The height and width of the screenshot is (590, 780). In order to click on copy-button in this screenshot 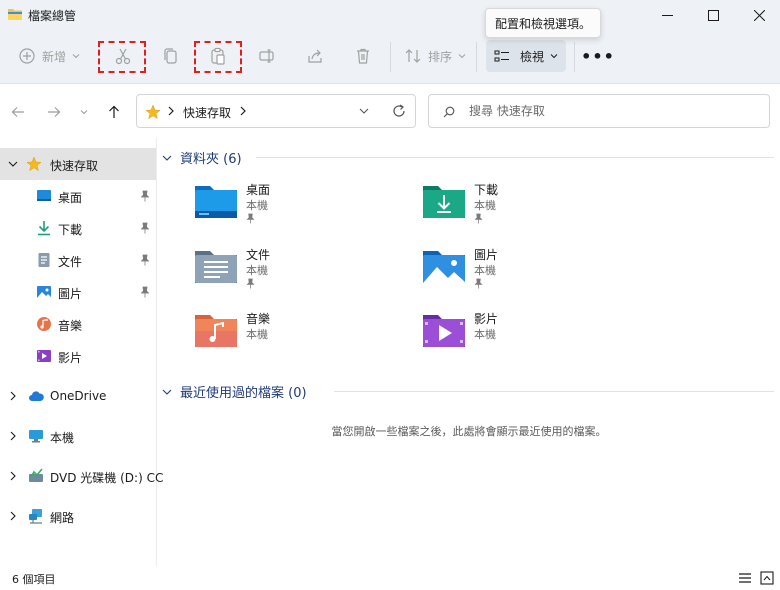, I will do `click(171, 56)`.